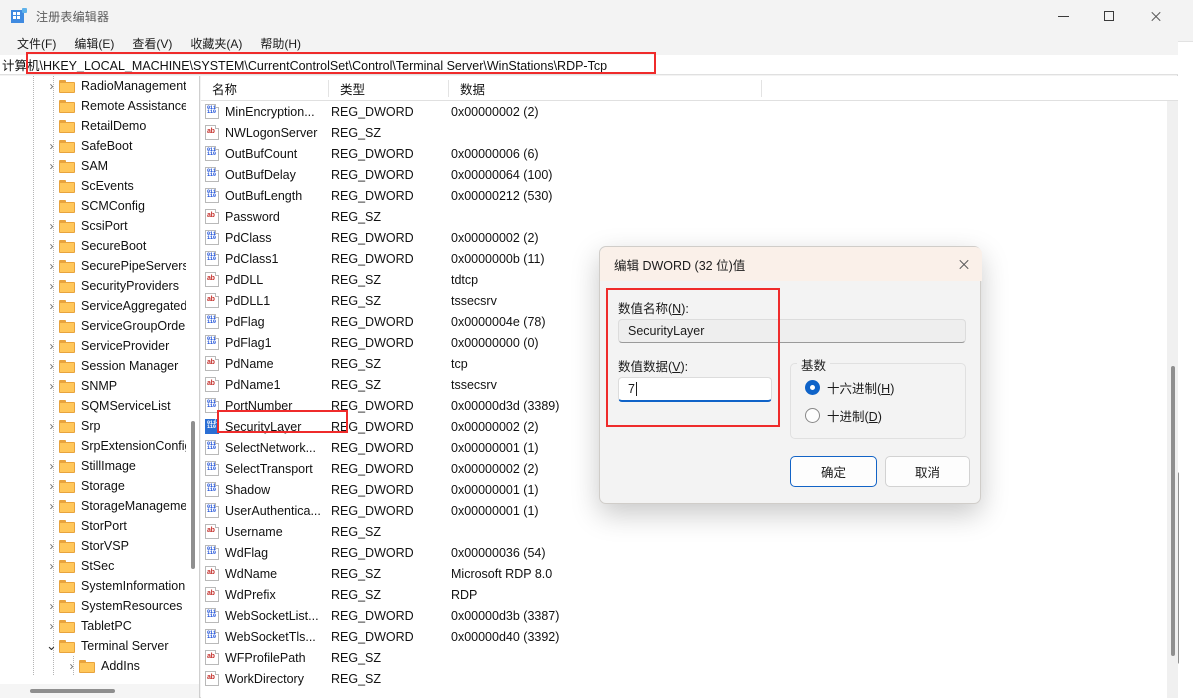 The image size is (1193, 698). I want to click on table-row: 011 110 PdClass REG_DWORD 0x00000002 (2), so click(689, 237).